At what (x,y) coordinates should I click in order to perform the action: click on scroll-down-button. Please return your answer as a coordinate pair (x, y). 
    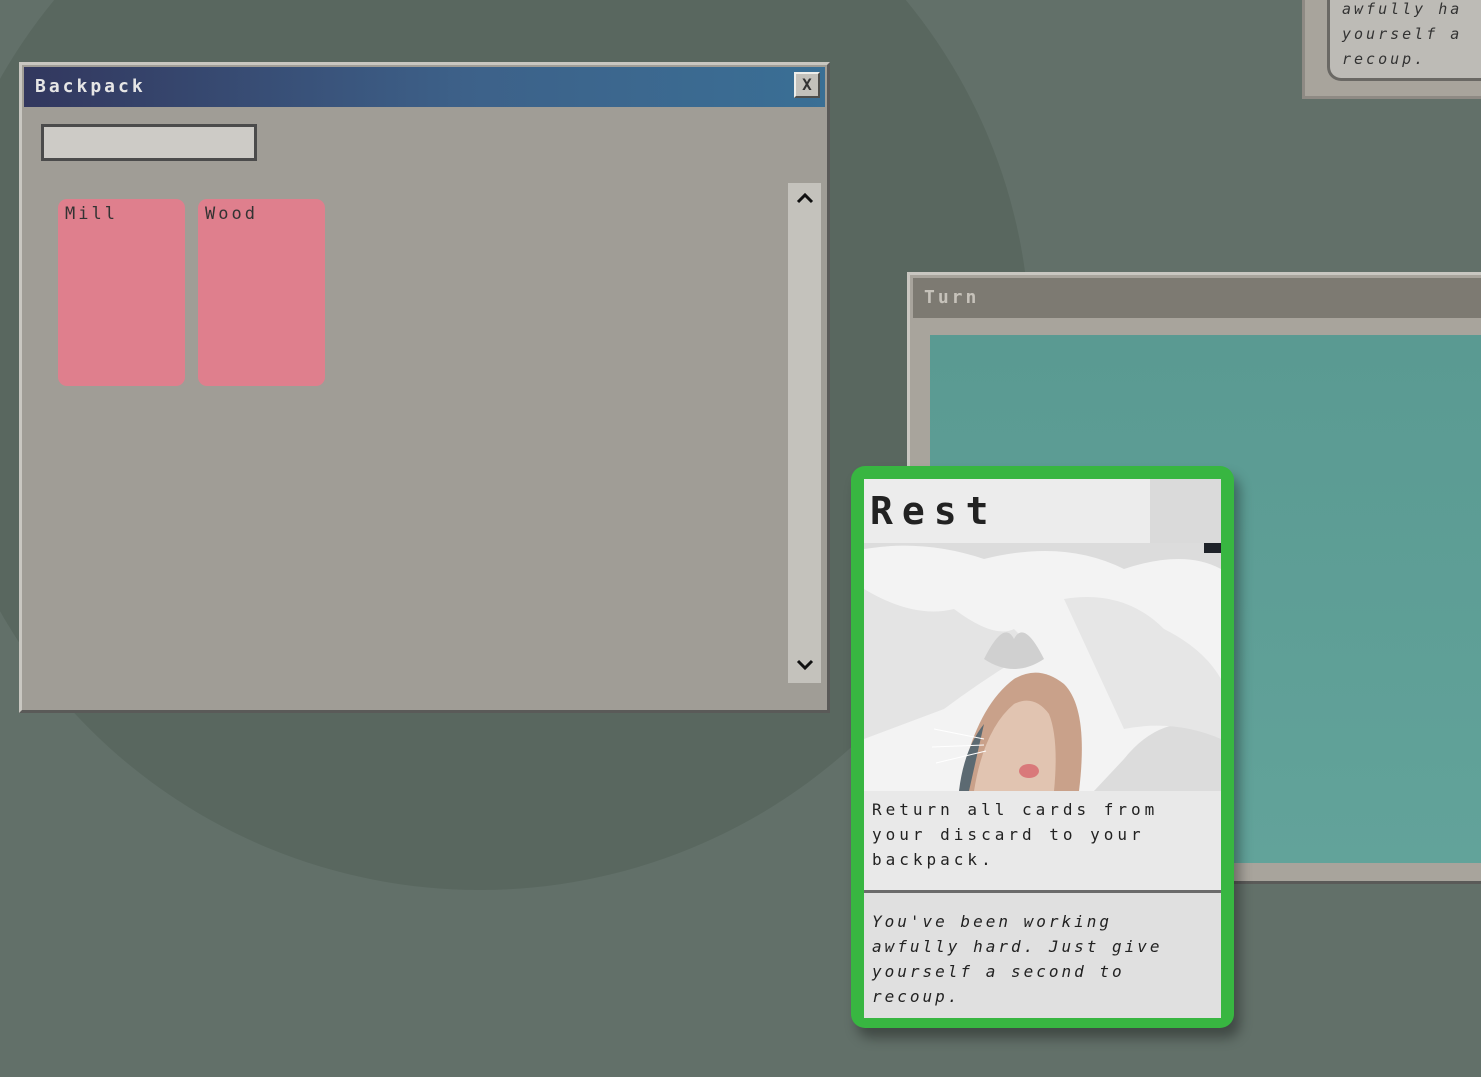
    Looking at the image, I should click on (804, 666).